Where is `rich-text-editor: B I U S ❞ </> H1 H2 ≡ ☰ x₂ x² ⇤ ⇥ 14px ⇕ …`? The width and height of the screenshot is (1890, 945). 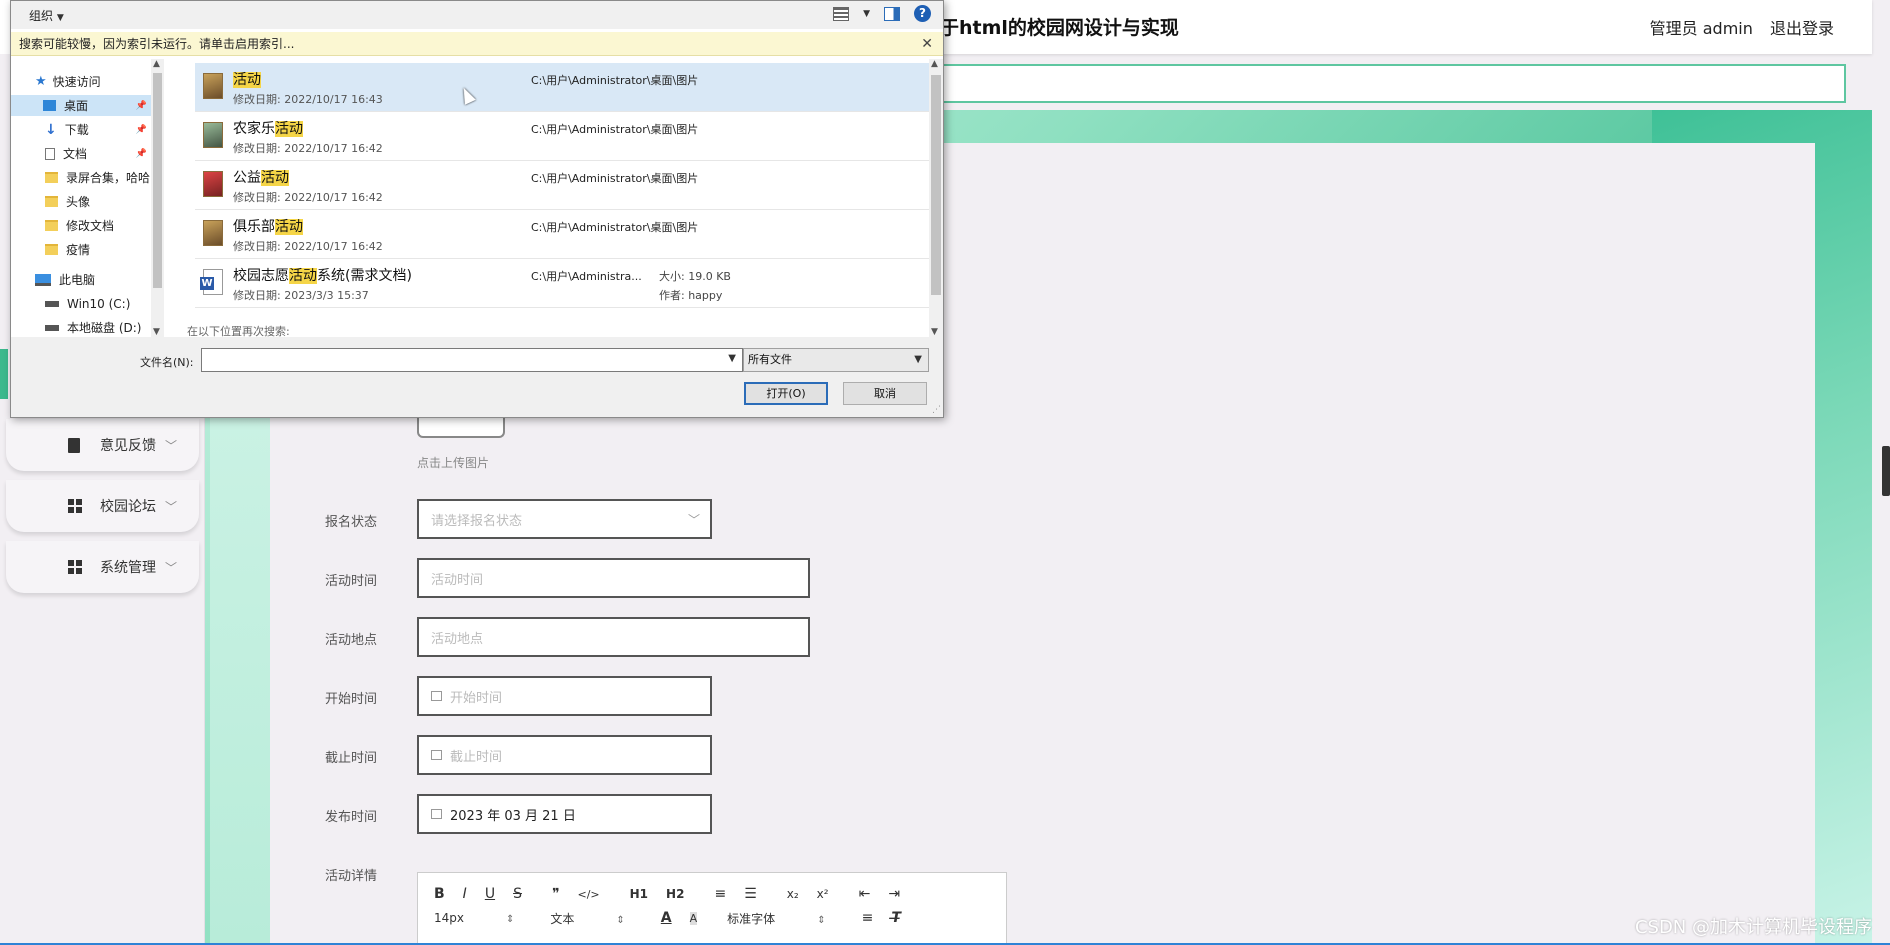
rich-text-editor: B I U S ❞ </> H1 H2 ≡ ☰ x₂ x² ⇤ ⇥ 14px ⇕ … is located at coordinates (712, 908).